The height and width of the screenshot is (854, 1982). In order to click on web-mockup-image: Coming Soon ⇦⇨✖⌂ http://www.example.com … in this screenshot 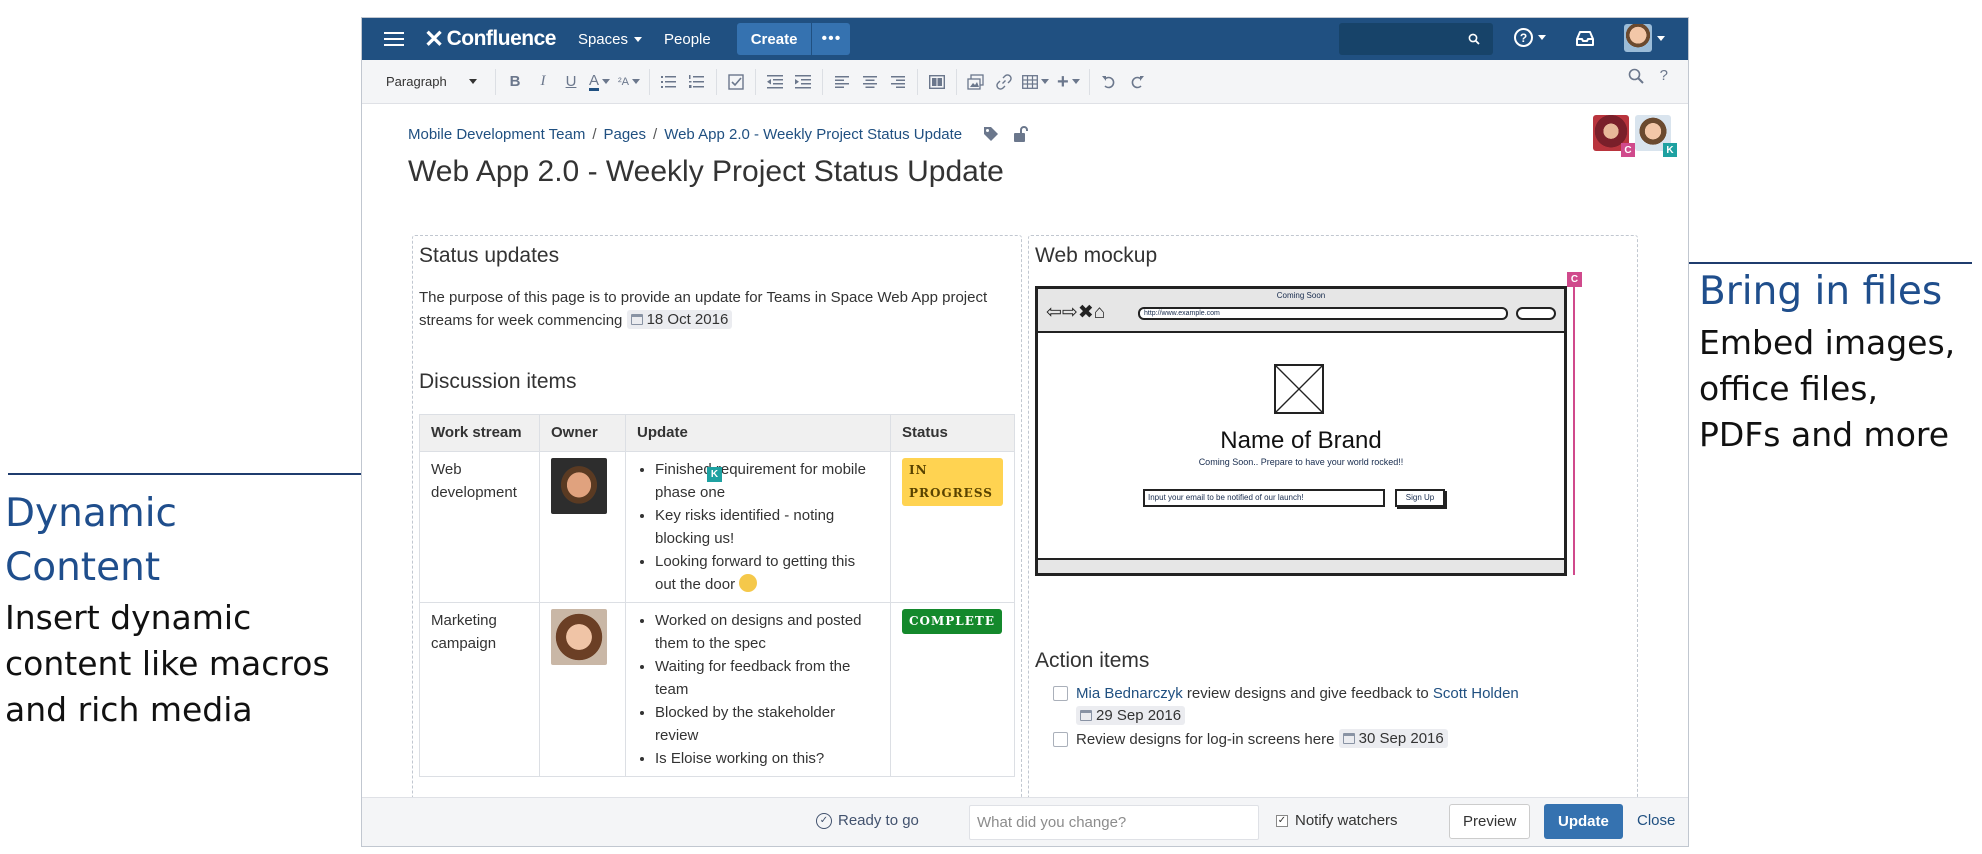, I will do `click(1301, 431)`.